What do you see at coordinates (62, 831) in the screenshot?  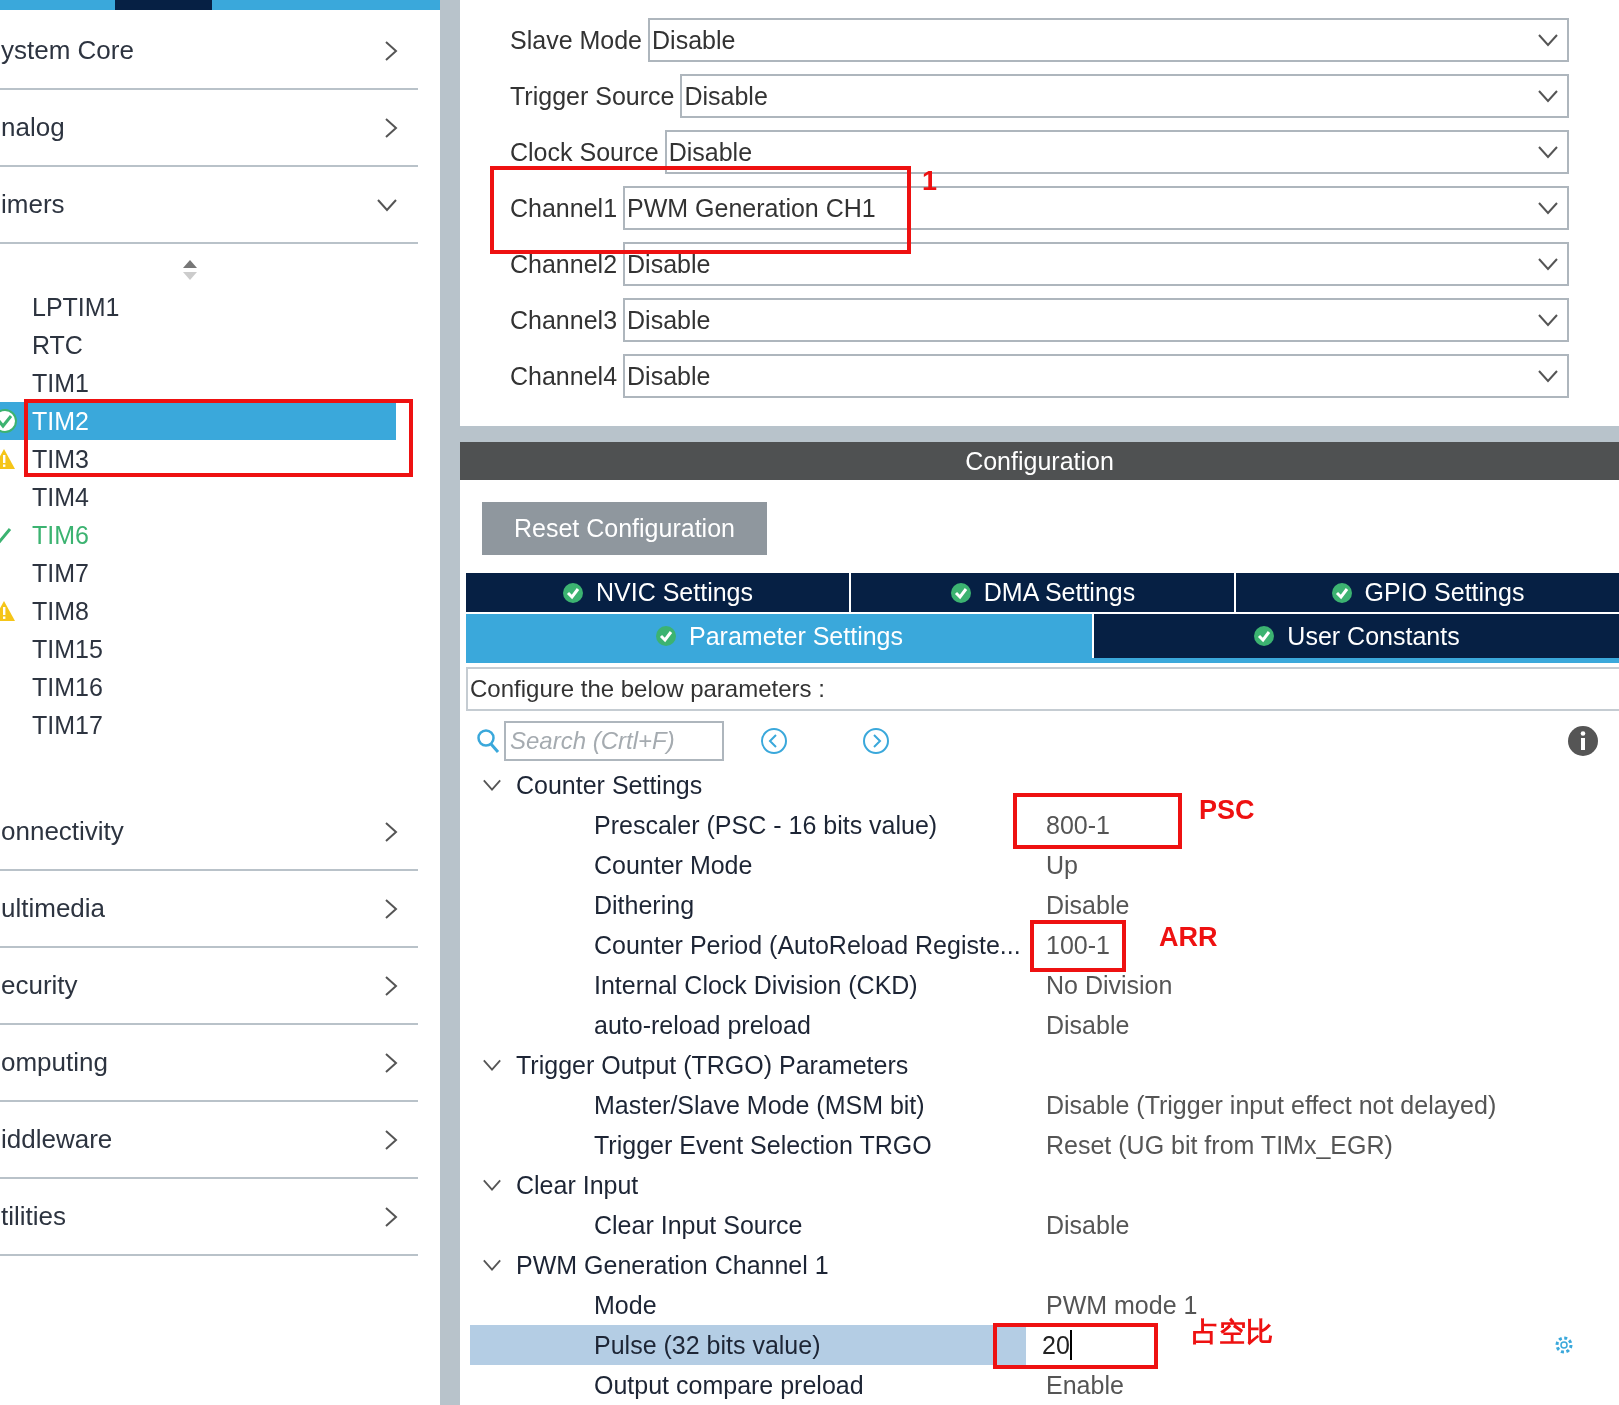 I see `category-label: onnectivity` at bounding box center [62, 831].